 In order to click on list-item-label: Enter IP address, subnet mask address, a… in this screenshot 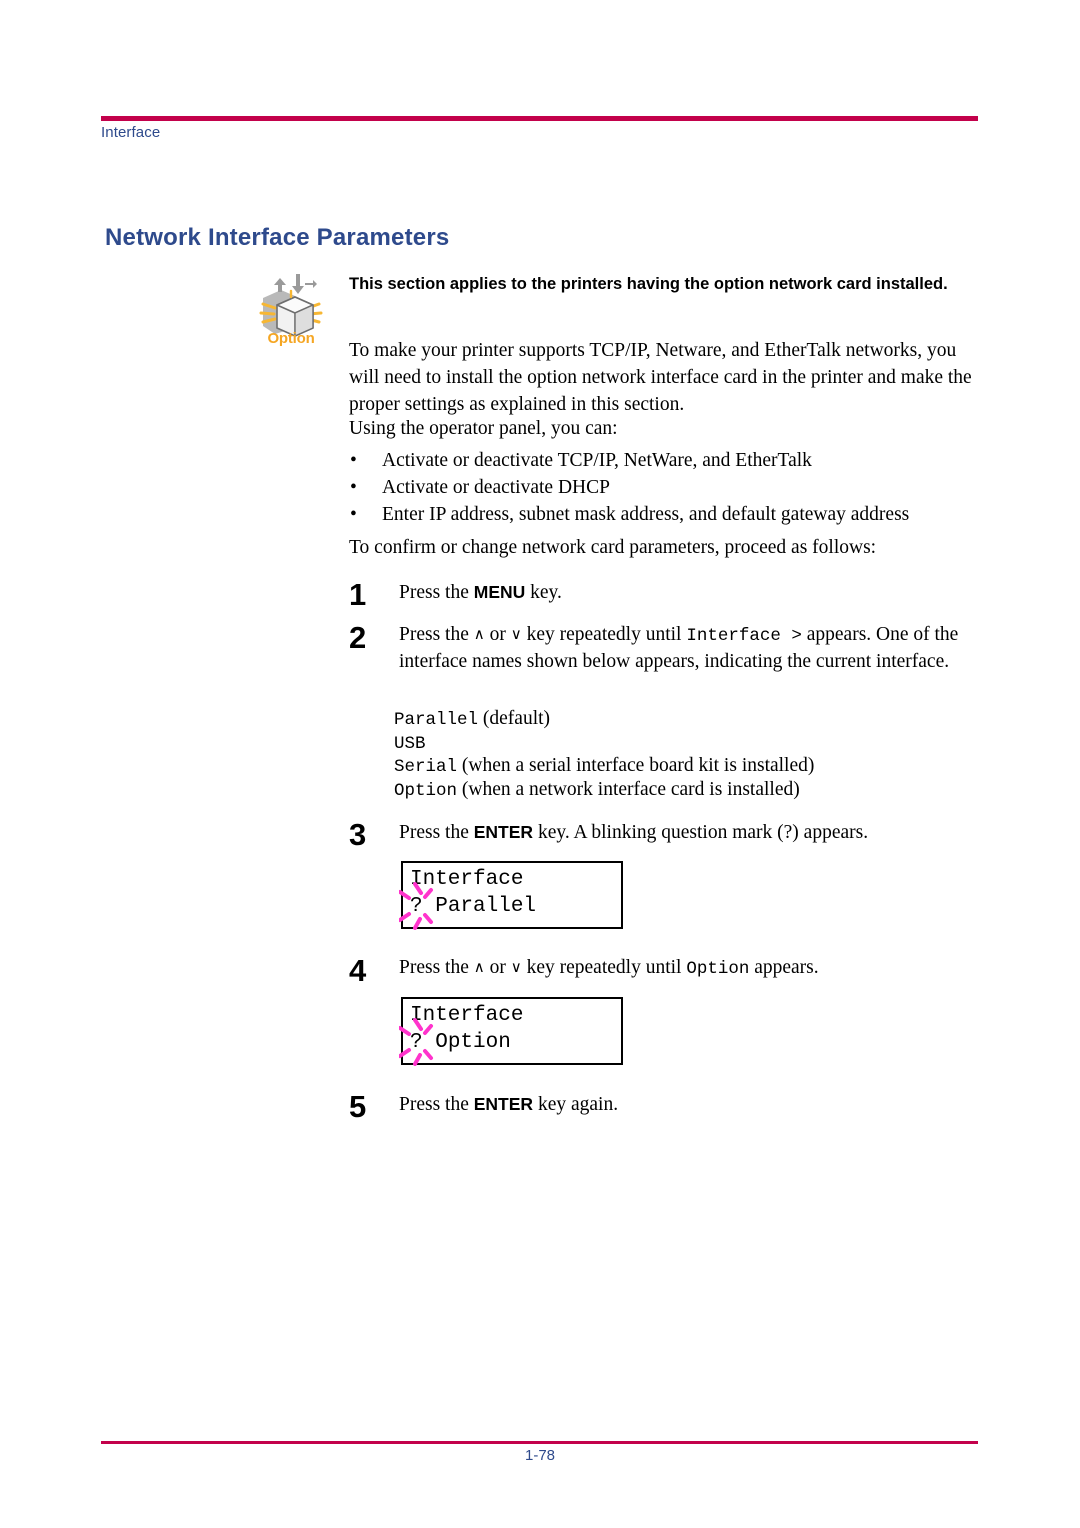, I will do `click(646, 514)`.